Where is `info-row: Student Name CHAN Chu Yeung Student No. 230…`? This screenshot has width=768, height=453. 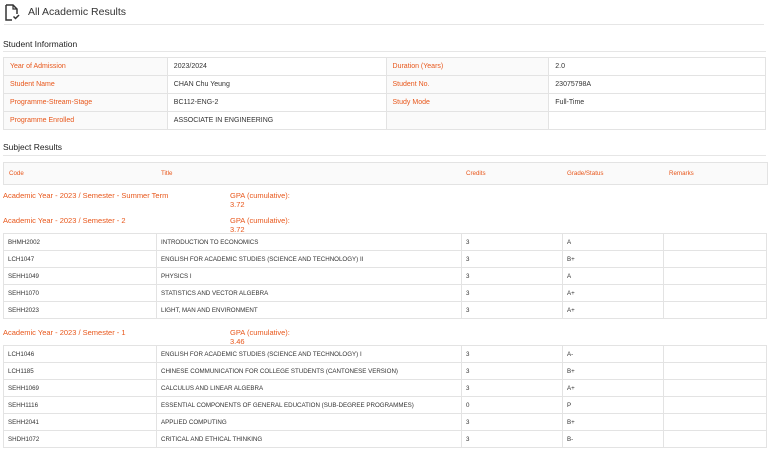
info-row: Student Name CHAN Chu Yeung Student No. 230… is located at coordinates (384, 84).